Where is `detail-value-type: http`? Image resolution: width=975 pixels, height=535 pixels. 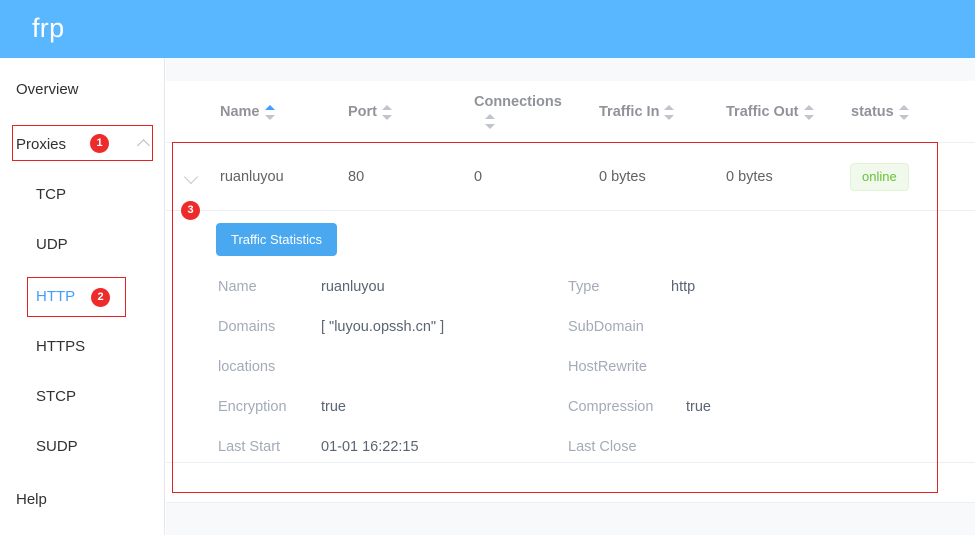
detail-value-type: http is located at coordinates (683, 287).